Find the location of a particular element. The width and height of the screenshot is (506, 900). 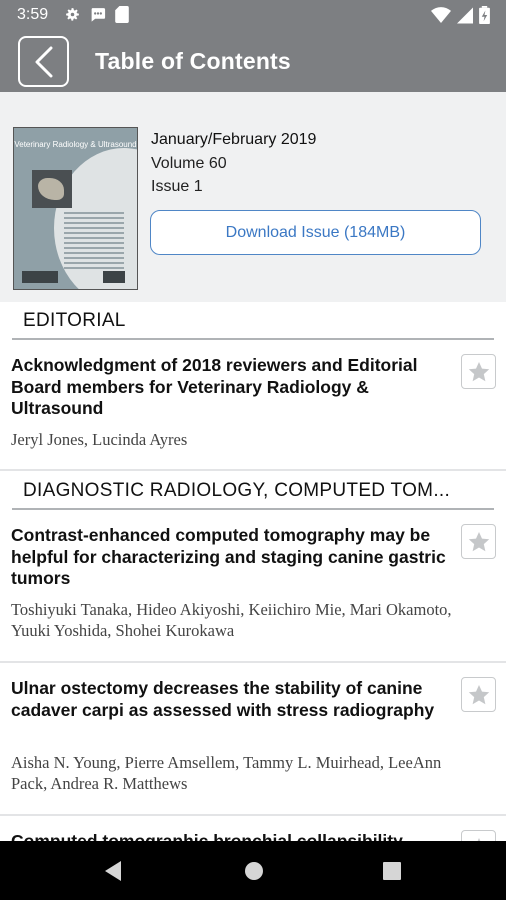

chat-icon is located at coordinates (98, 15).